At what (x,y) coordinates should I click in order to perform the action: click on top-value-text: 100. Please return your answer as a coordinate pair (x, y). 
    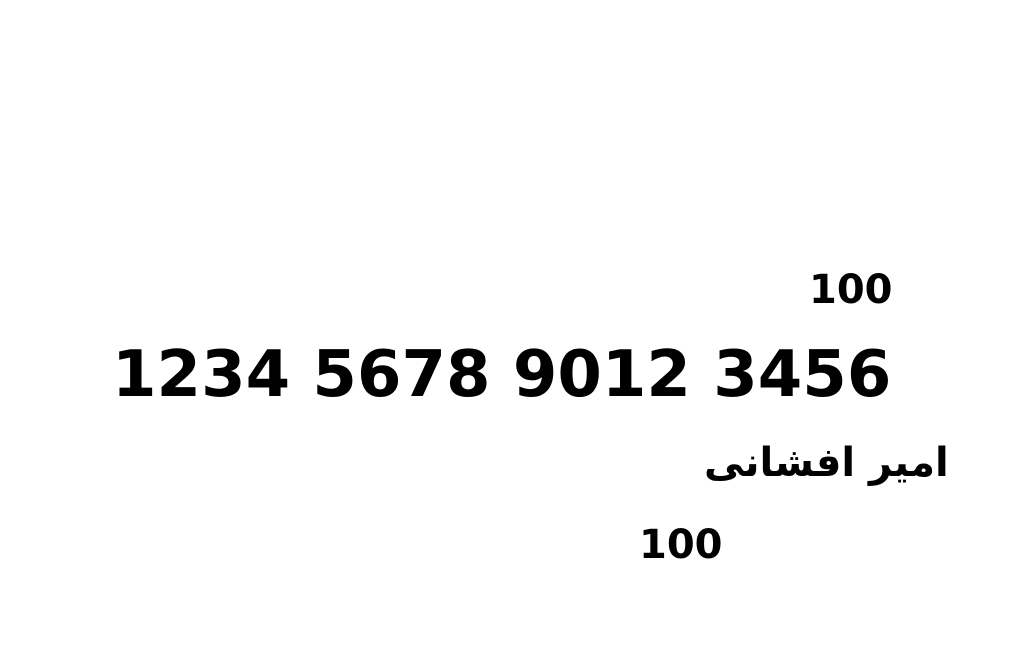
    Looking at the image, I should click on (851, 290).